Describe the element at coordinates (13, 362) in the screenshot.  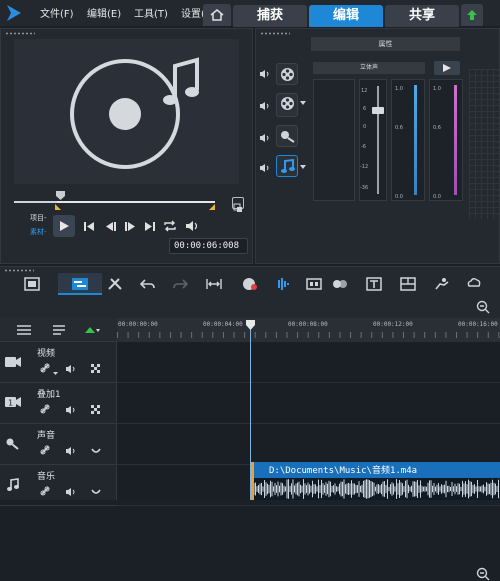
I see `video-track-icon` at that location.